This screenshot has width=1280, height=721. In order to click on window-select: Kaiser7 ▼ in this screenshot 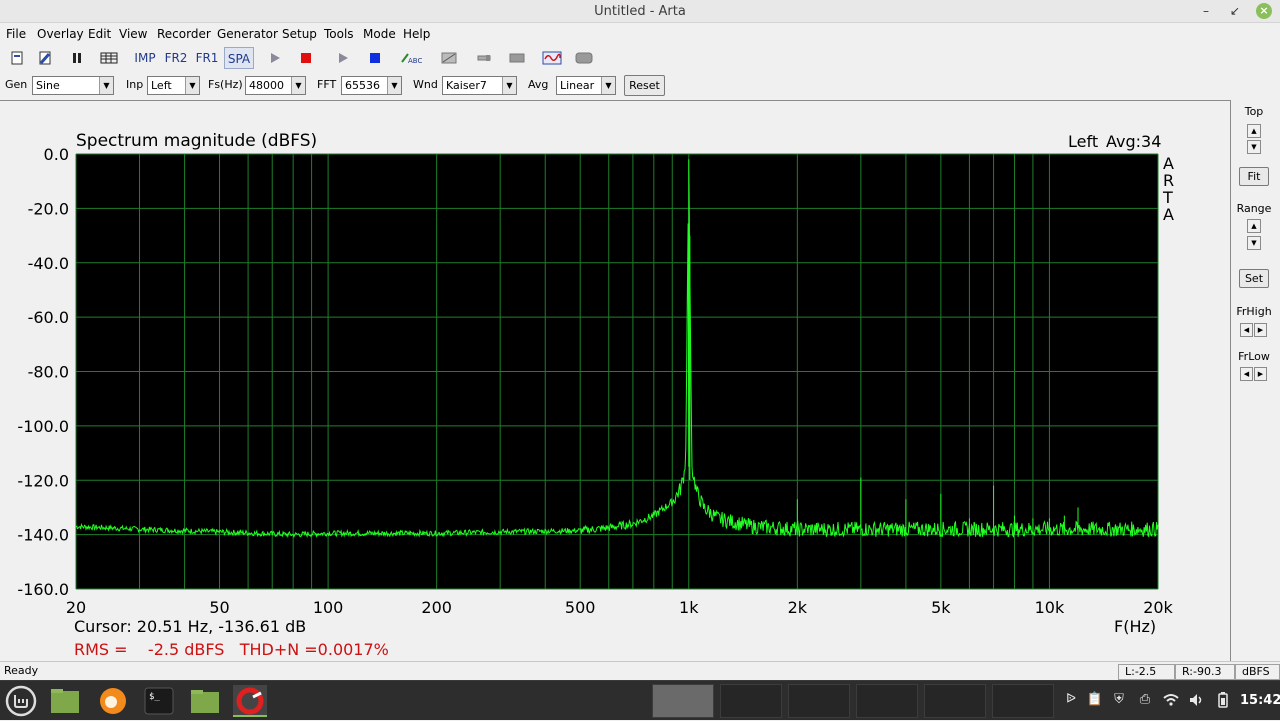, I will do `click(479, 85)`.